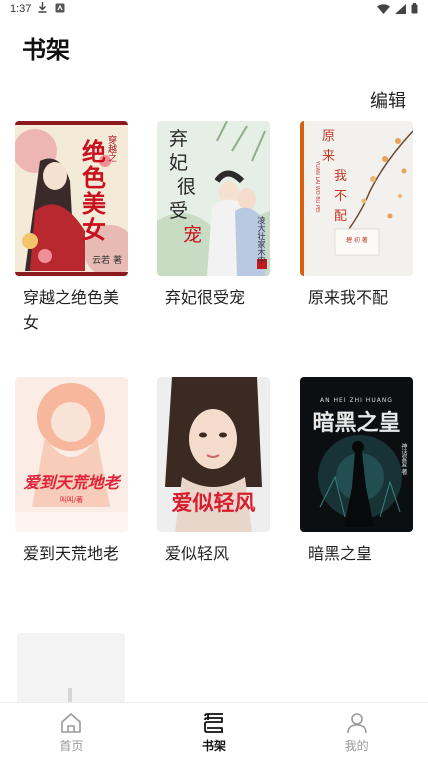 The width and height of the screenshot is (428, 760). I want to click on book-cover: AN HEI ZHI HUANG 暗黑之皇 神话复复 著, so click(356, 454).